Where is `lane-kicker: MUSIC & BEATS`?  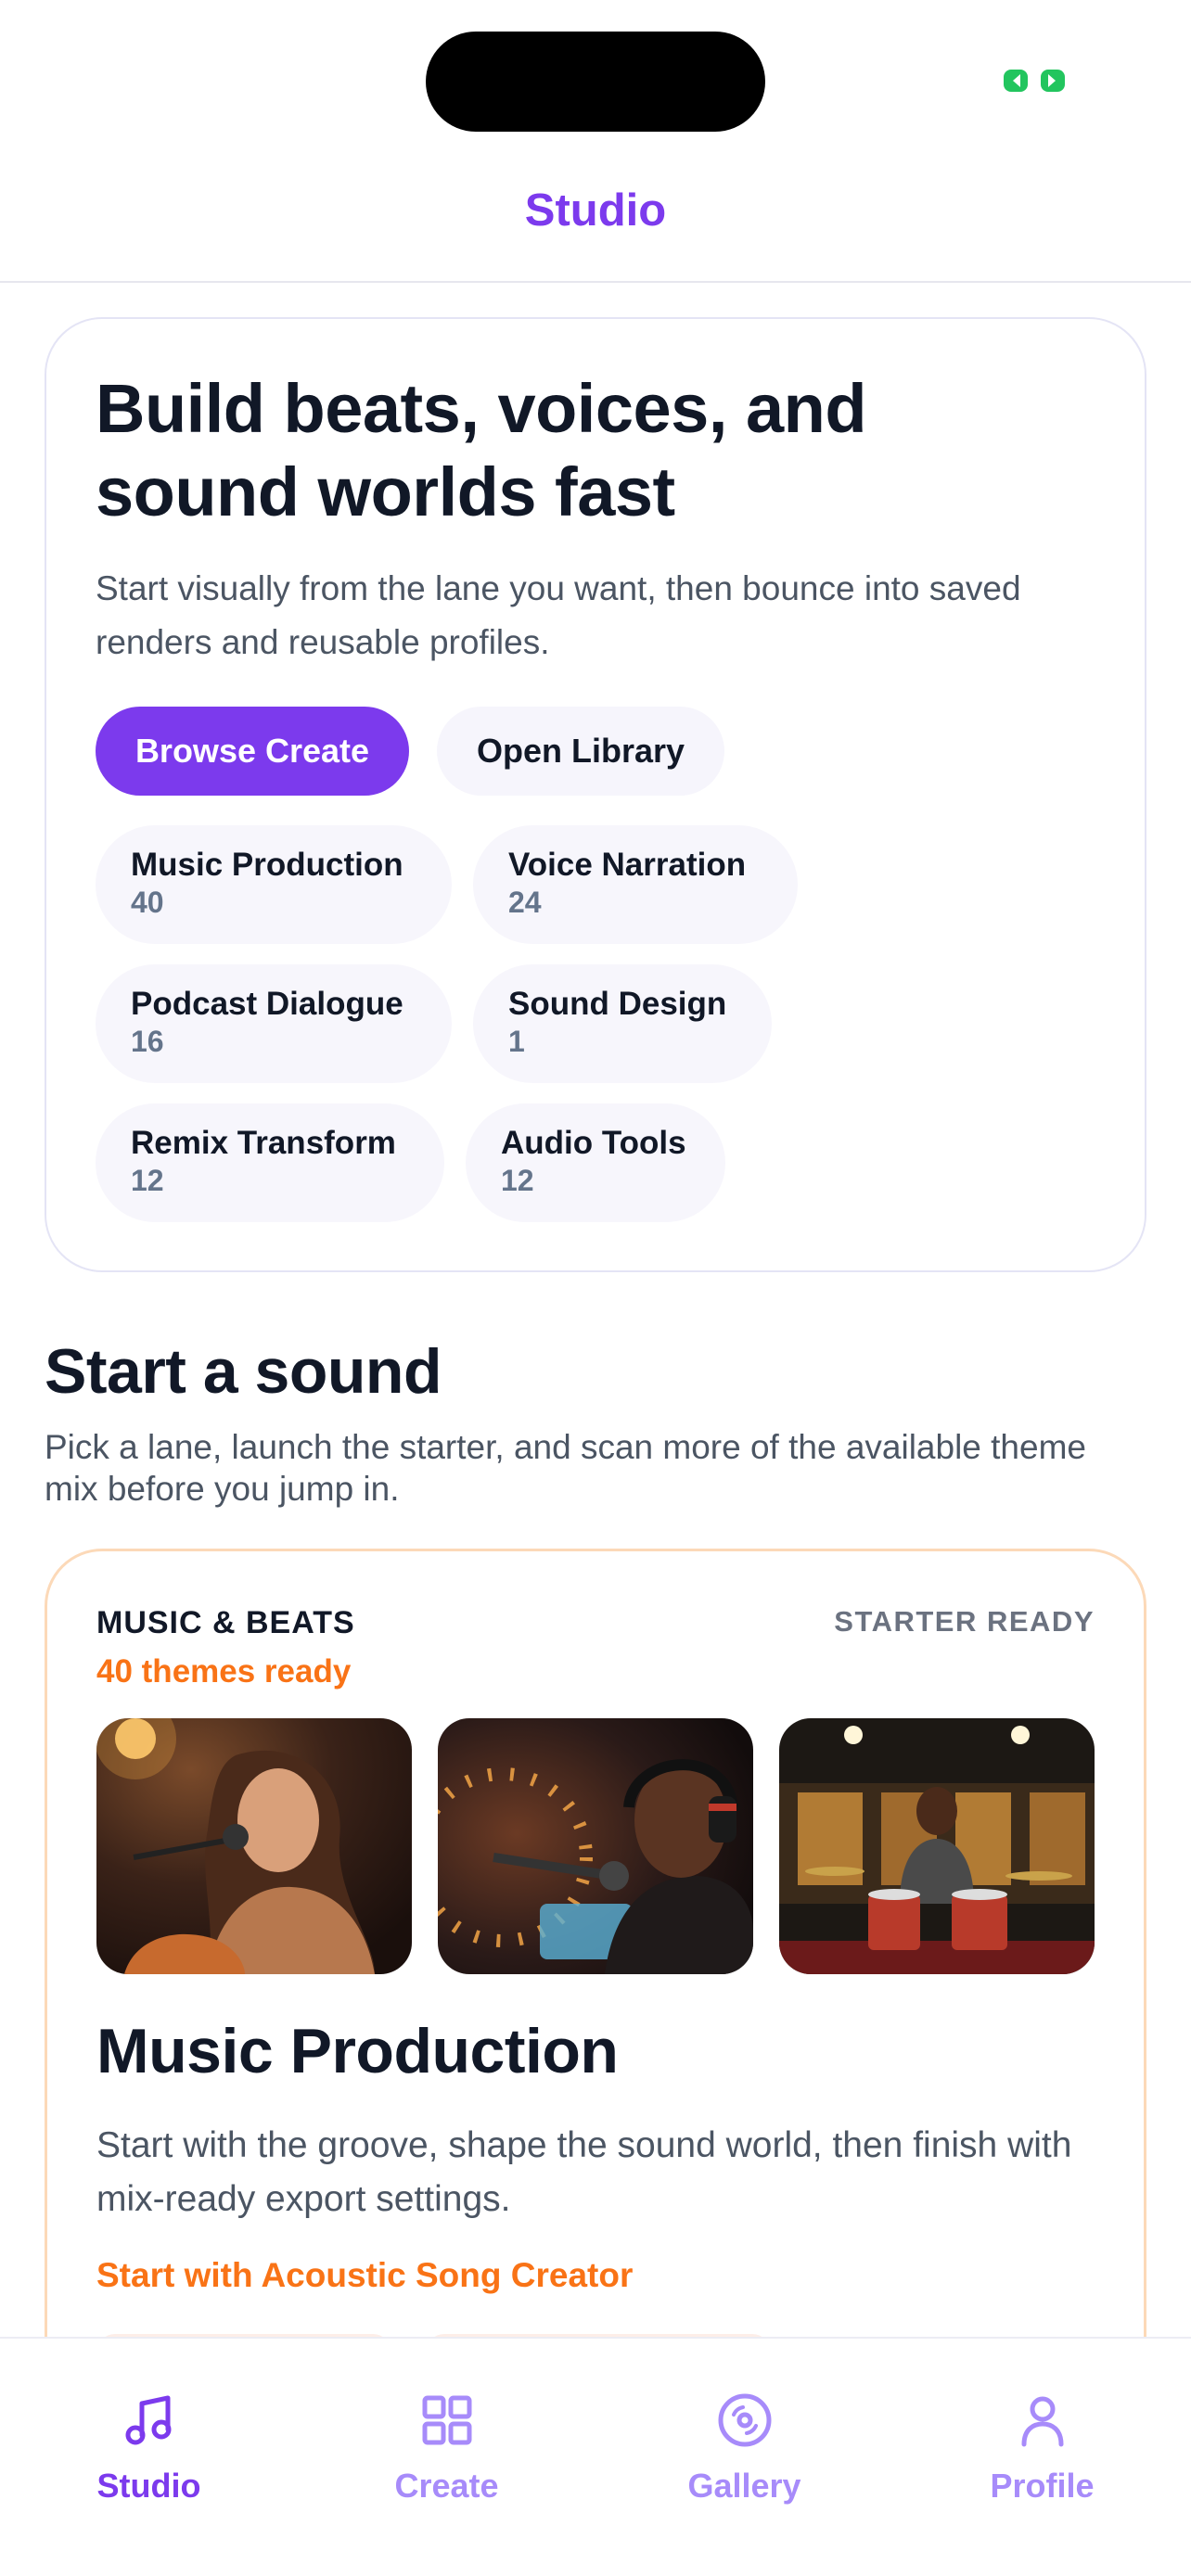 lane-kicker: MUSIC & BEATS is located at coordinates (225, 1622).